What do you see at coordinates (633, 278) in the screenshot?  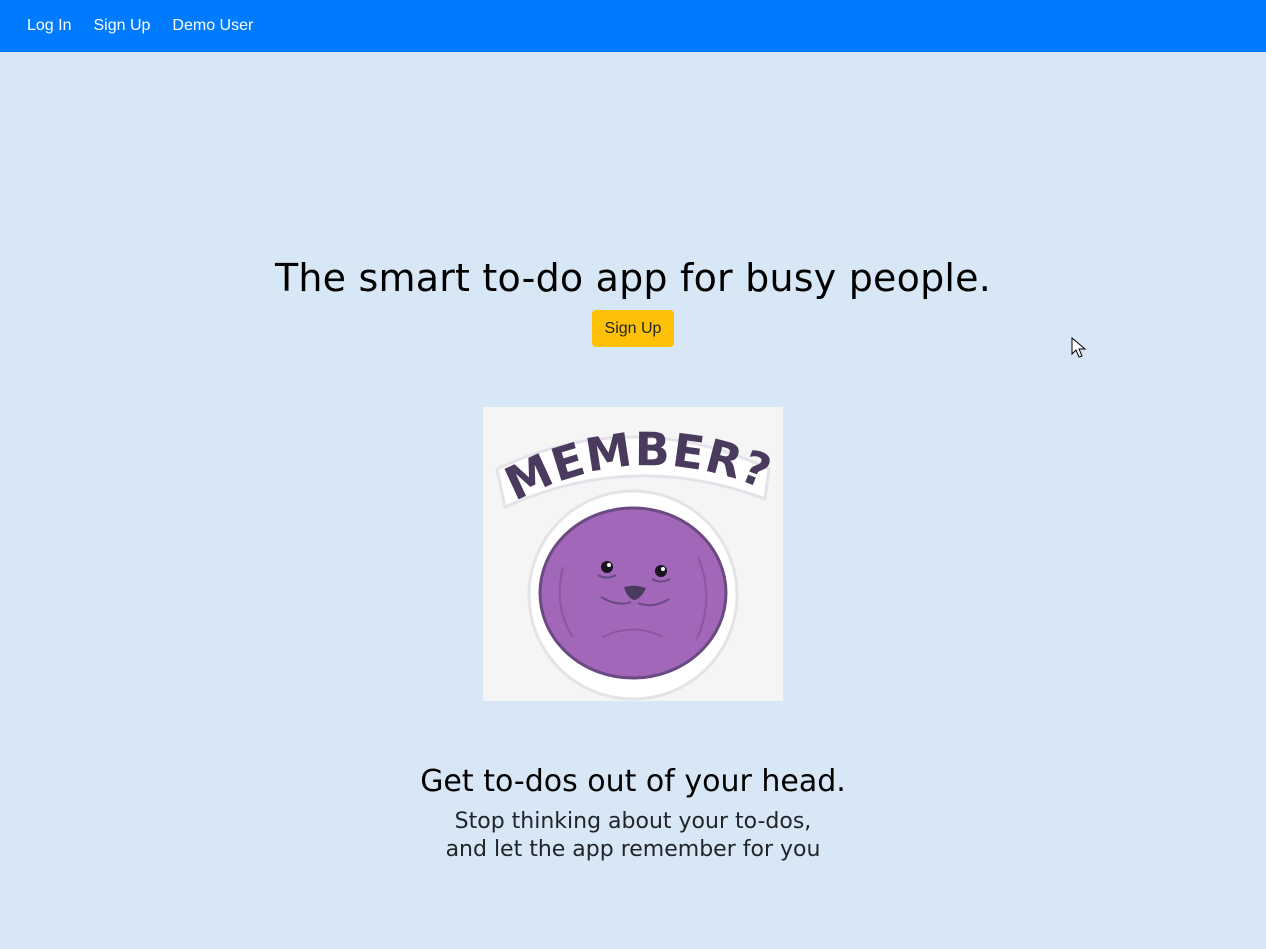 I see `hero-title: The smart to-do app for busy people.` at bounding box center [633, 278].